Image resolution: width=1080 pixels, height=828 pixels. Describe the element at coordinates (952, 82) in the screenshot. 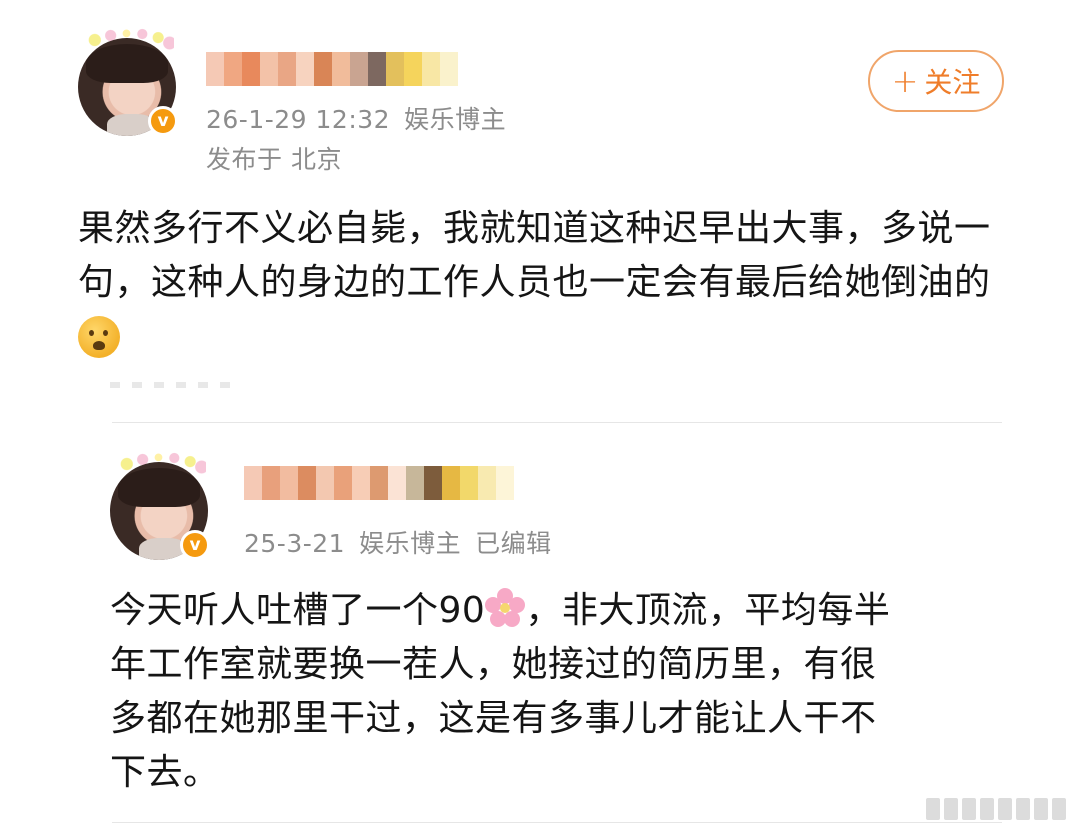

I see `follow-label: 关注` at that location.